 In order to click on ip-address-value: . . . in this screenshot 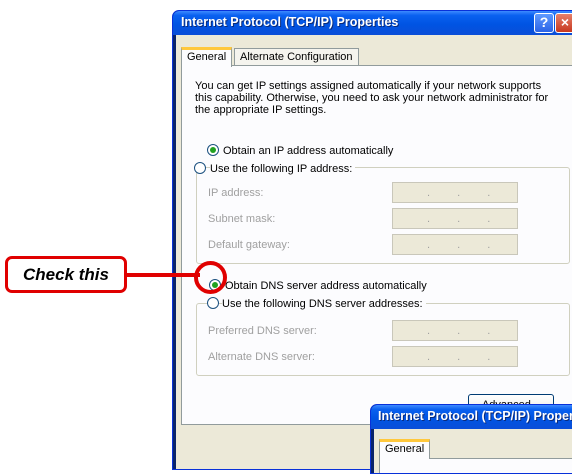, I will do `click(459, 193)`.